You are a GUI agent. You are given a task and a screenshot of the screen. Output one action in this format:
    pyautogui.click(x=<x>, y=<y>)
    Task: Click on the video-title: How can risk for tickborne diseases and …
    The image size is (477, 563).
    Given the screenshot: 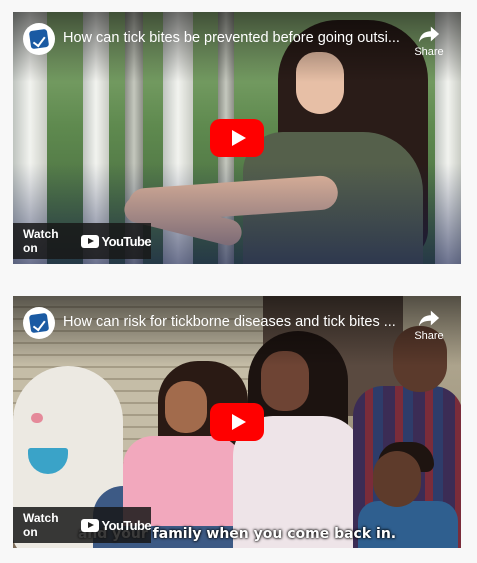 What is the action you would take?
    pyautogui.click(x=233, y=322)
    